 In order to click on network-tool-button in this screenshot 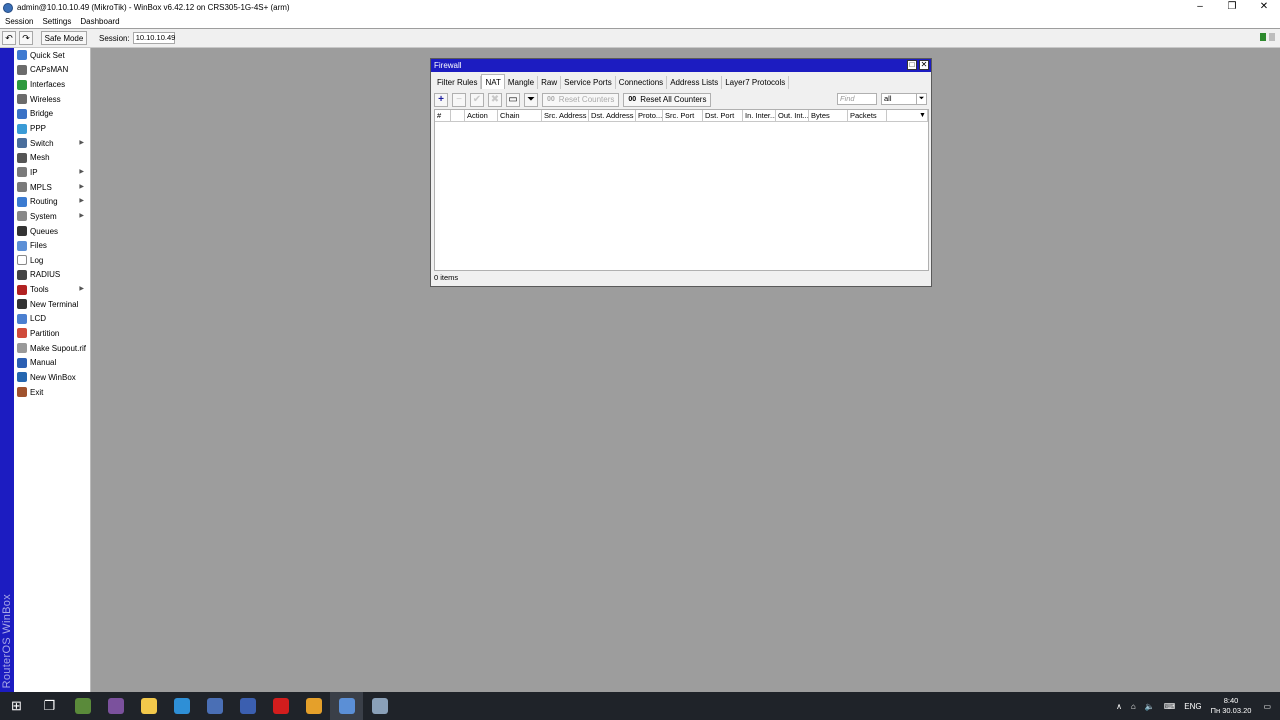, I will do `click(214, 706)`.